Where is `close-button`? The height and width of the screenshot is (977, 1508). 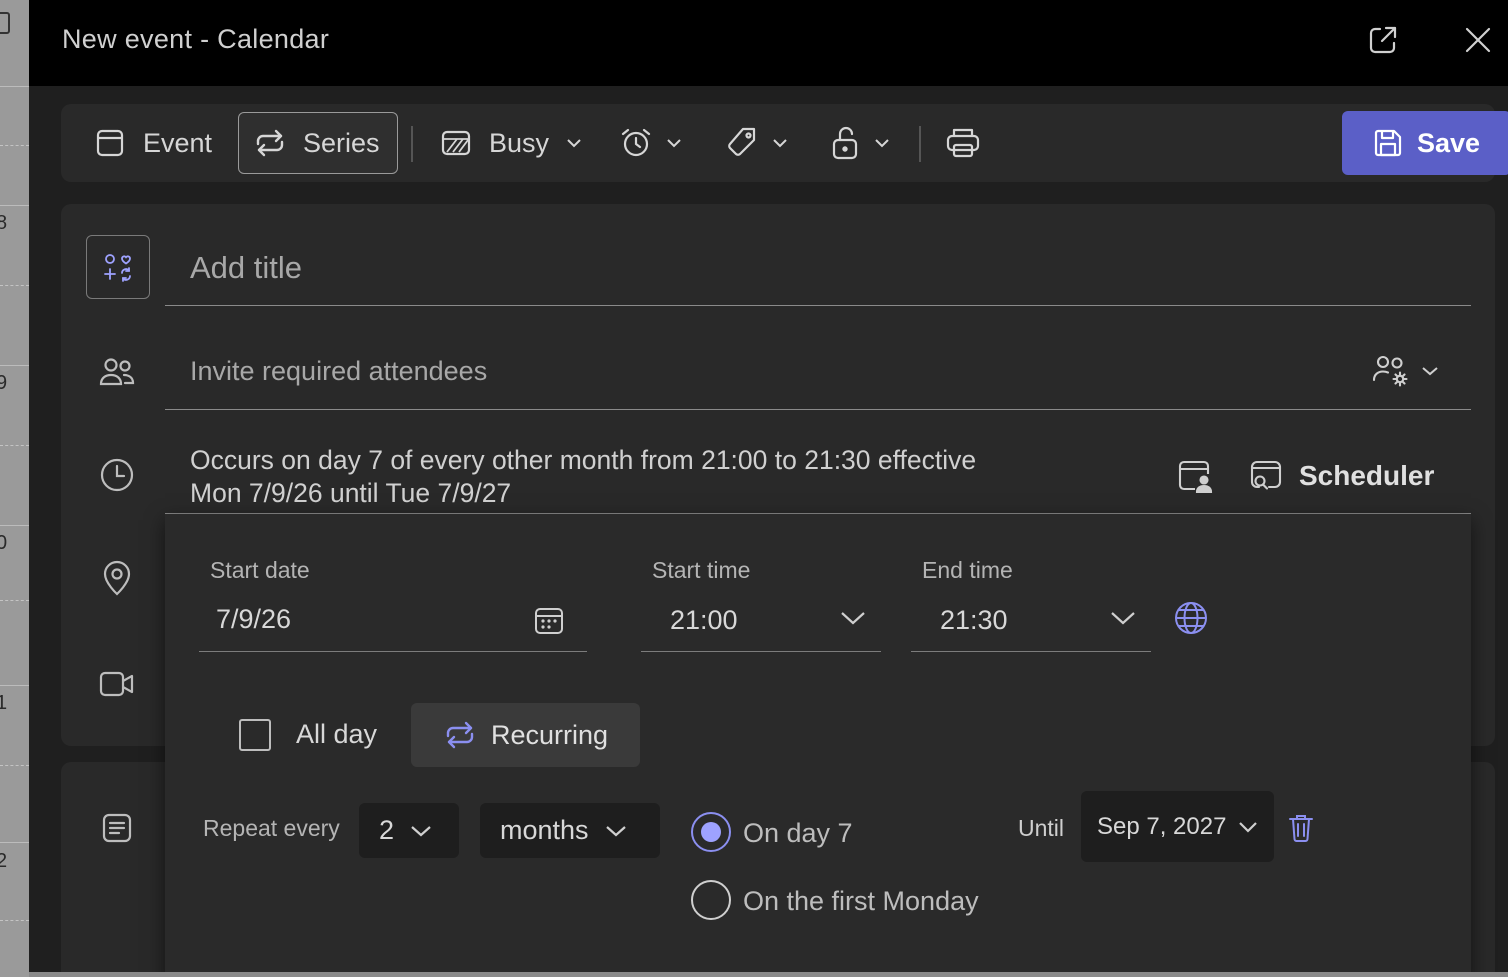 close-button is located at coordinates (1478, 40).